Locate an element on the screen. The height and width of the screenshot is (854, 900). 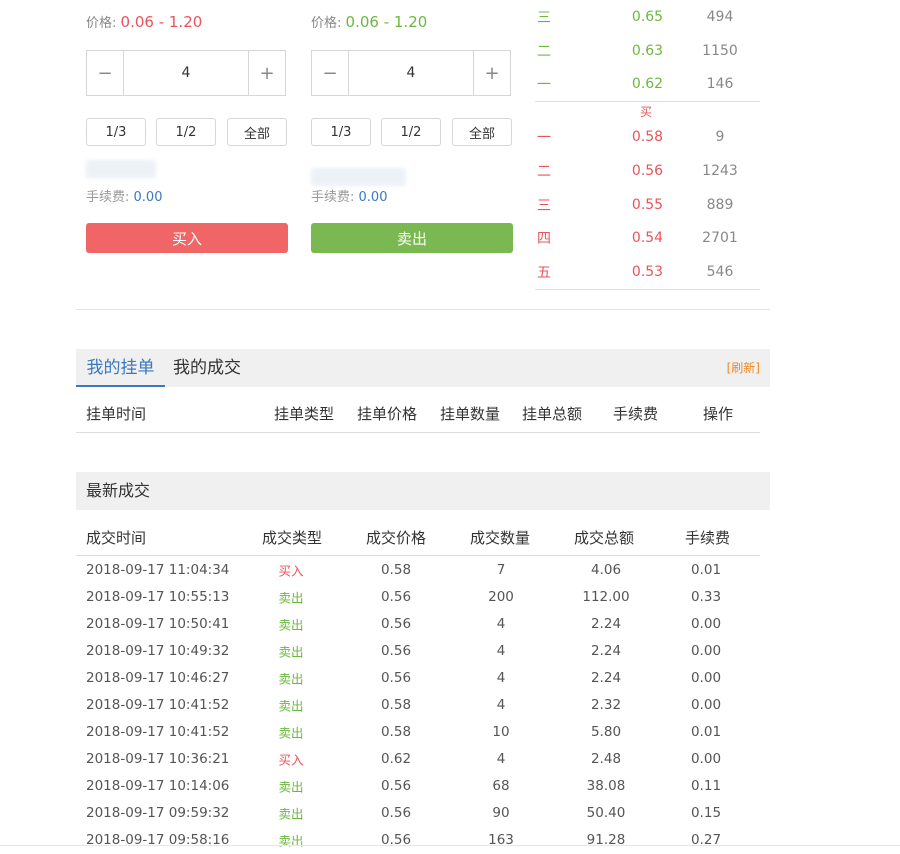
buy-quantity-input: 4 is located at coordinates (186, 73).